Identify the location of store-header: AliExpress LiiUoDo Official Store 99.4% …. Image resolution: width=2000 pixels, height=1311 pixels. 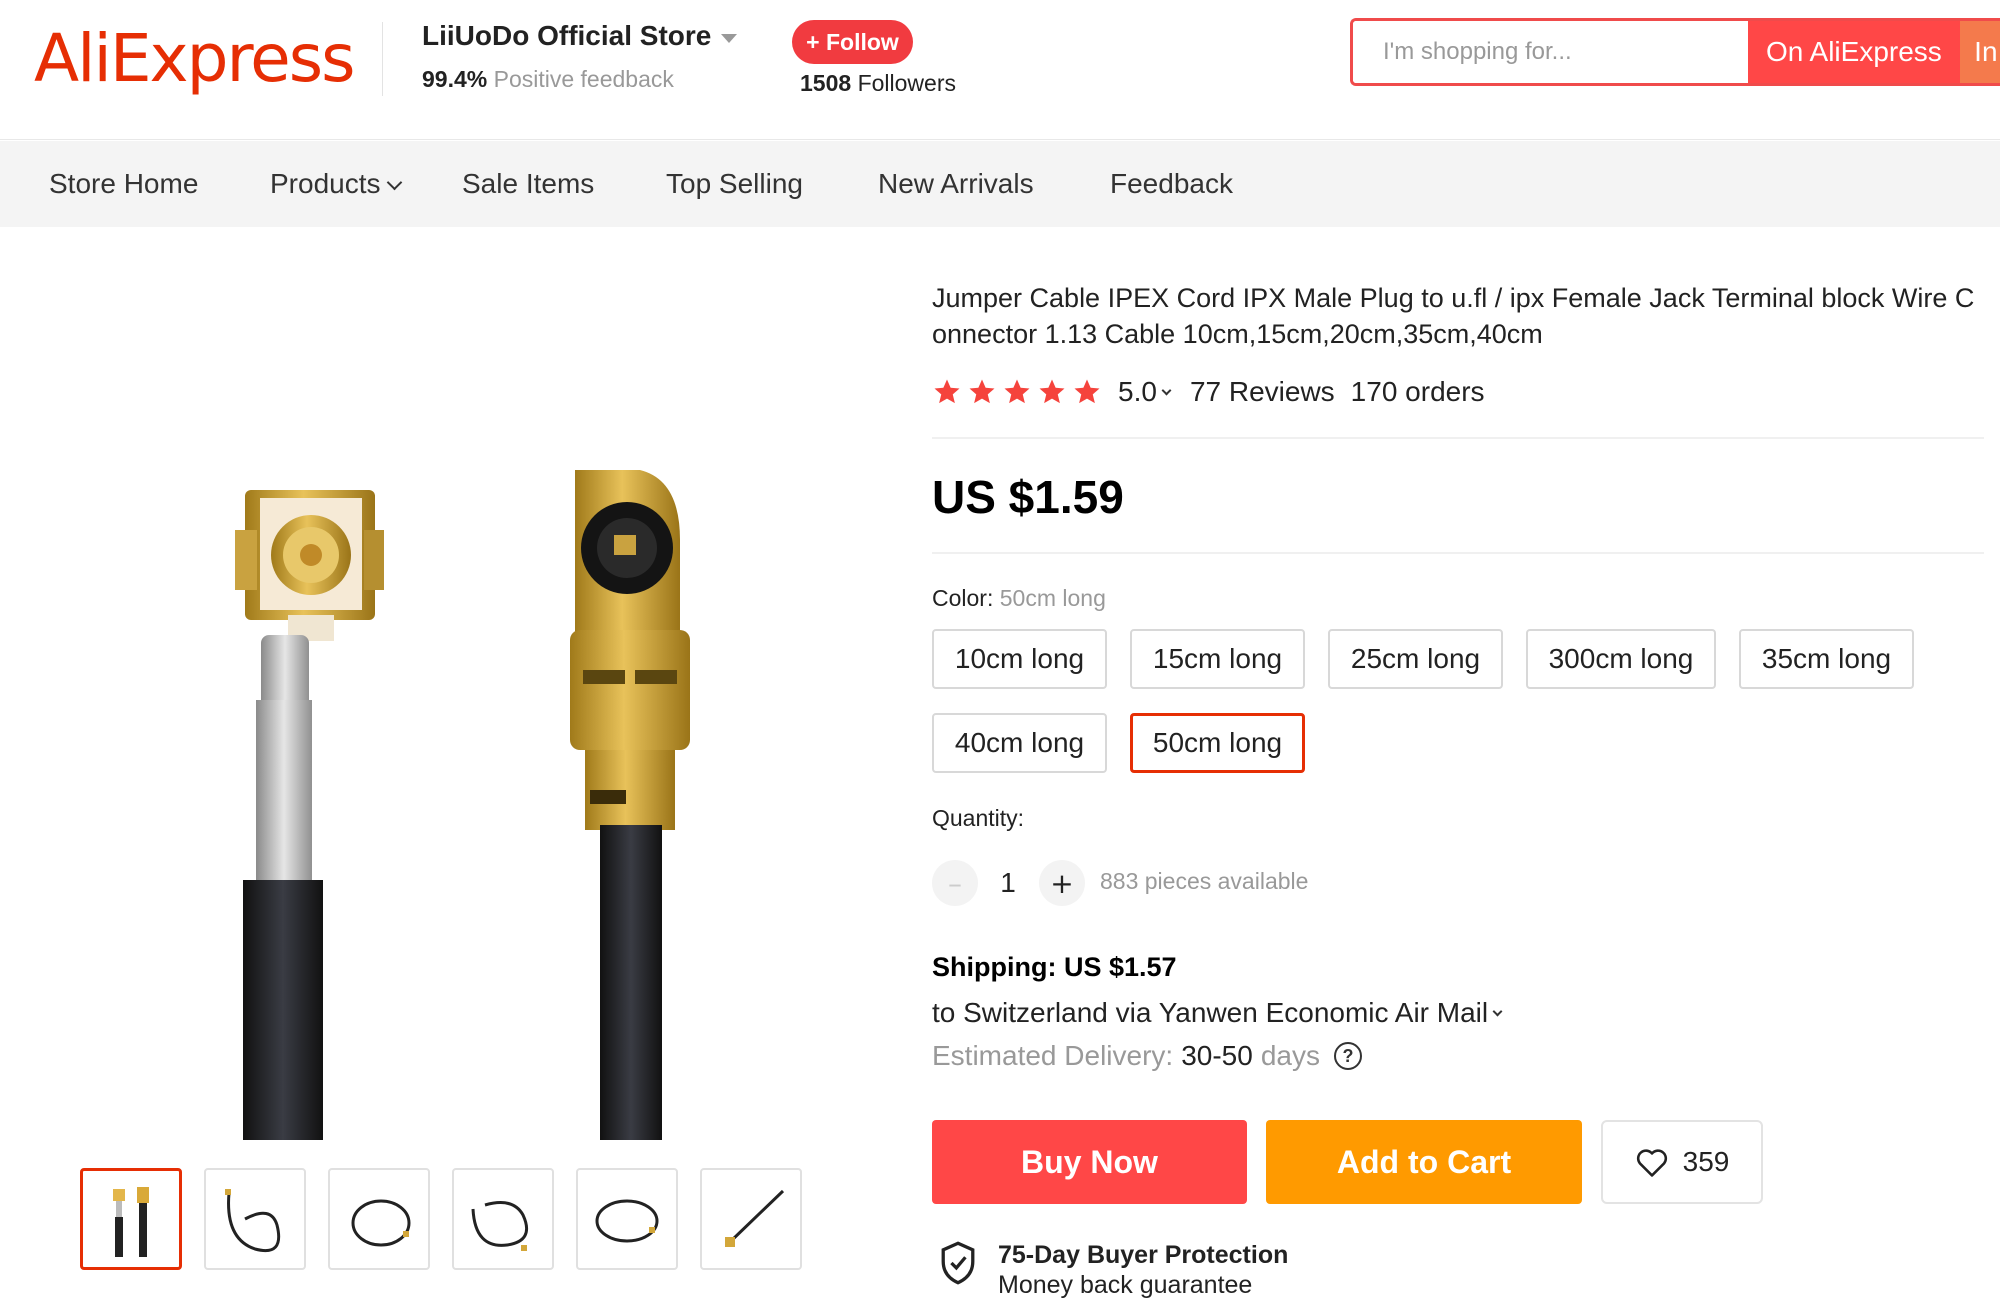
(1000, 70).